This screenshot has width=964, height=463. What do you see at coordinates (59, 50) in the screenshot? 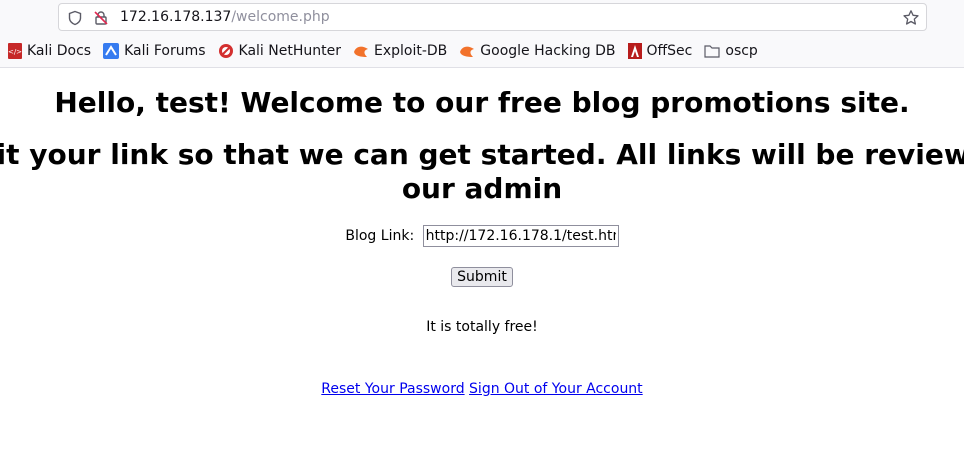
I see `bookmark-label: Kali Docs` at bounding box center [59, 50].